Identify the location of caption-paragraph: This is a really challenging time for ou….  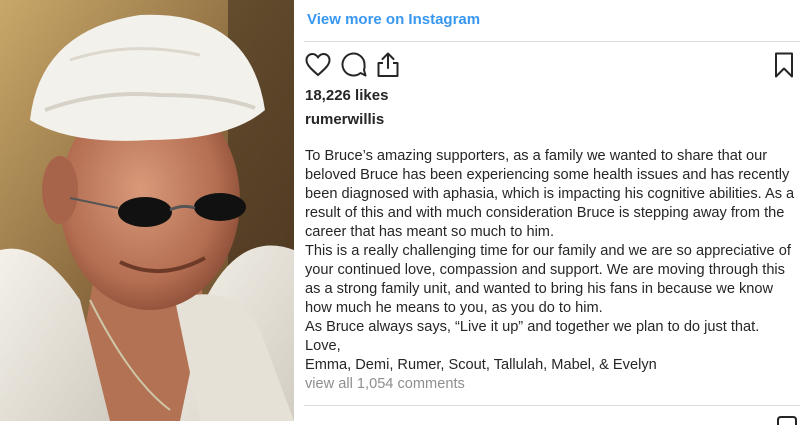
(548, 279).